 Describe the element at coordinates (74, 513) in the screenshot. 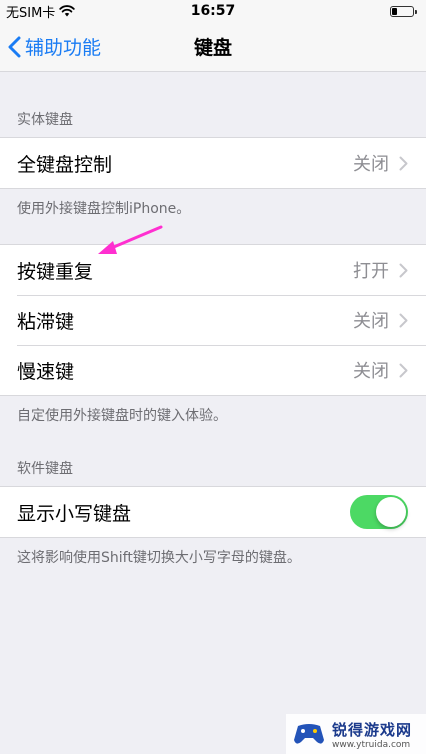

I see `row-label: 显示小写键盘` at that location.